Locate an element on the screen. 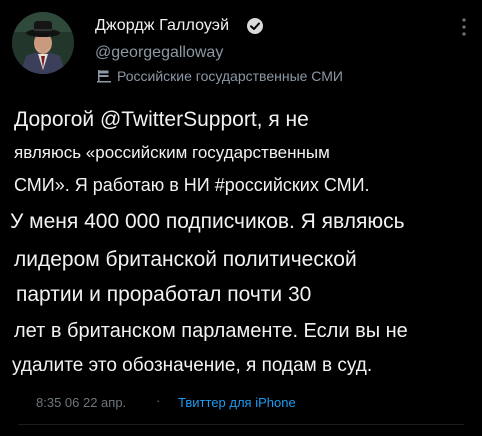 The image size is (482, 436). author-avatar is located at coordinates (43, 43).